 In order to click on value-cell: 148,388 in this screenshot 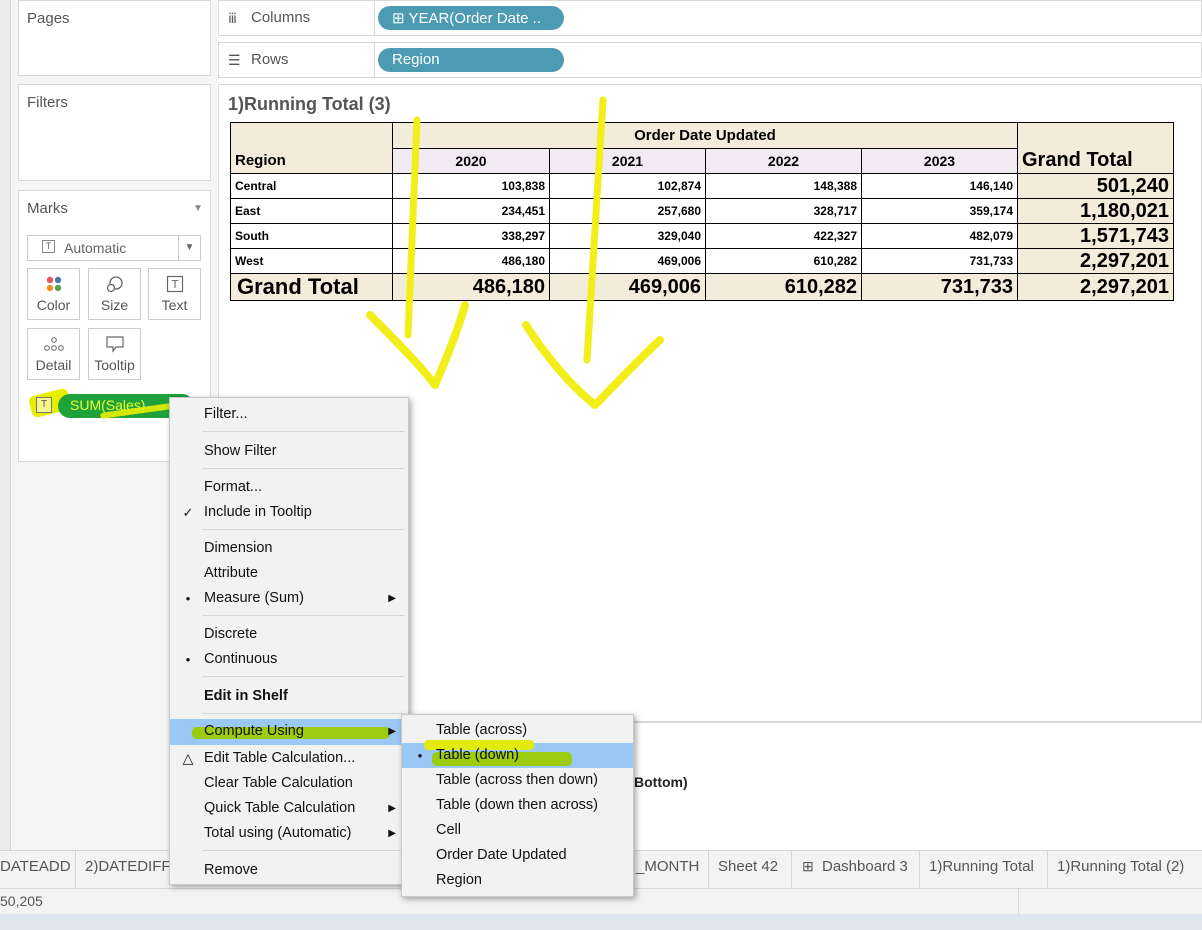, I will do `click(783, 186)`.